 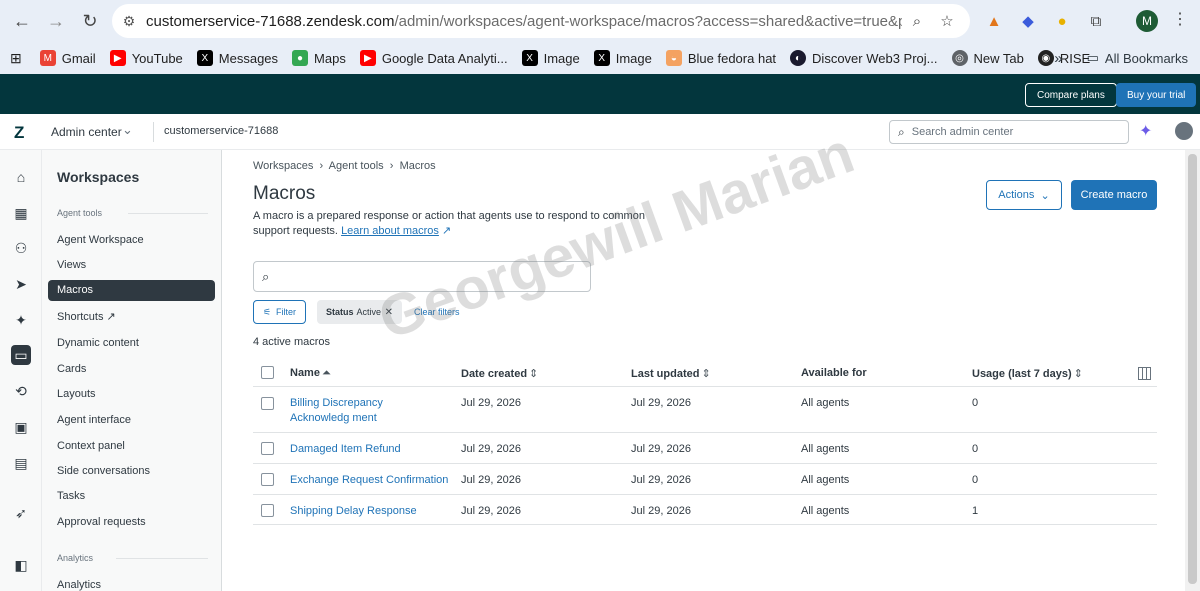 I want to click on status-filter-chip: Status Active ✕, so click(x=359, y=312).